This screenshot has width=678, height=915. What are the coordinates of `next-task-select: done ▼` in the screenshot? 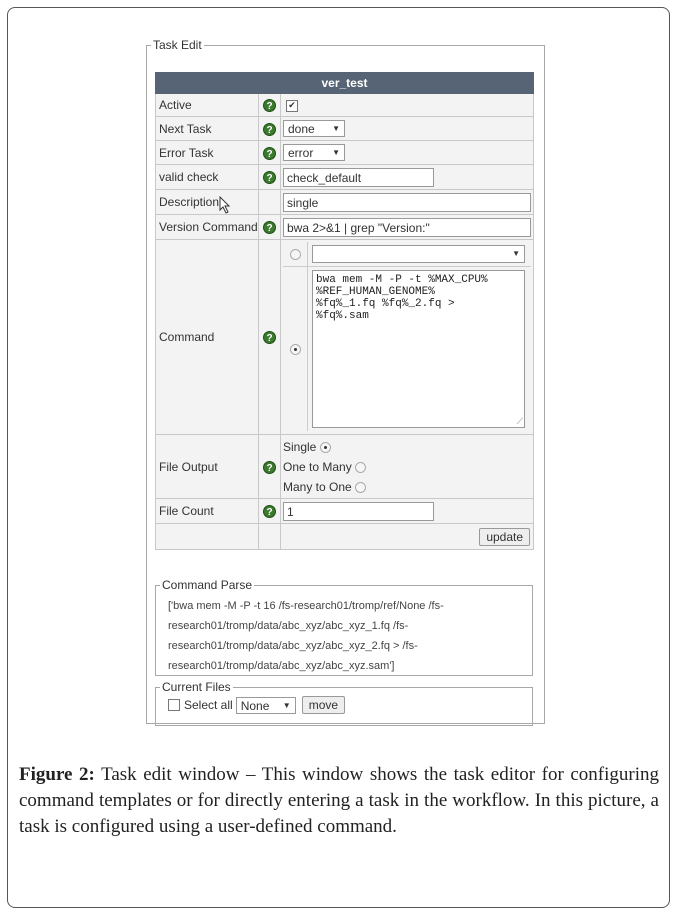 It's located at (314, 128).